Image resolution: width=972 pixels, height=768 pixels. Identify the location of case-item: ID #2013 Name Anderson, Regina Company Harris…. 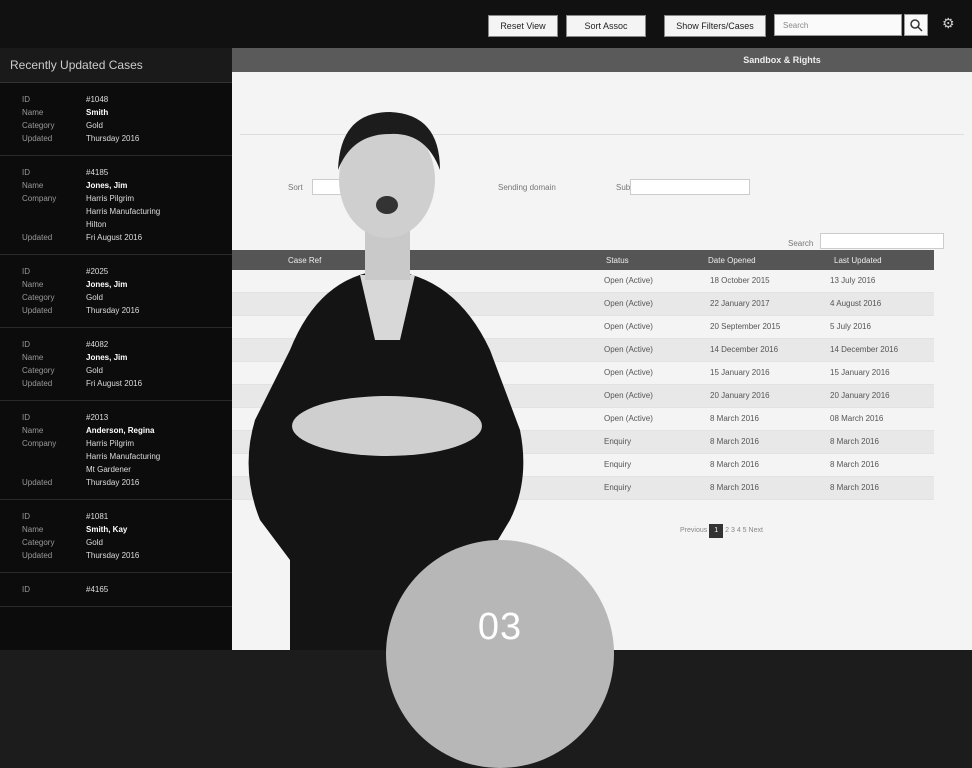
(116, 450).